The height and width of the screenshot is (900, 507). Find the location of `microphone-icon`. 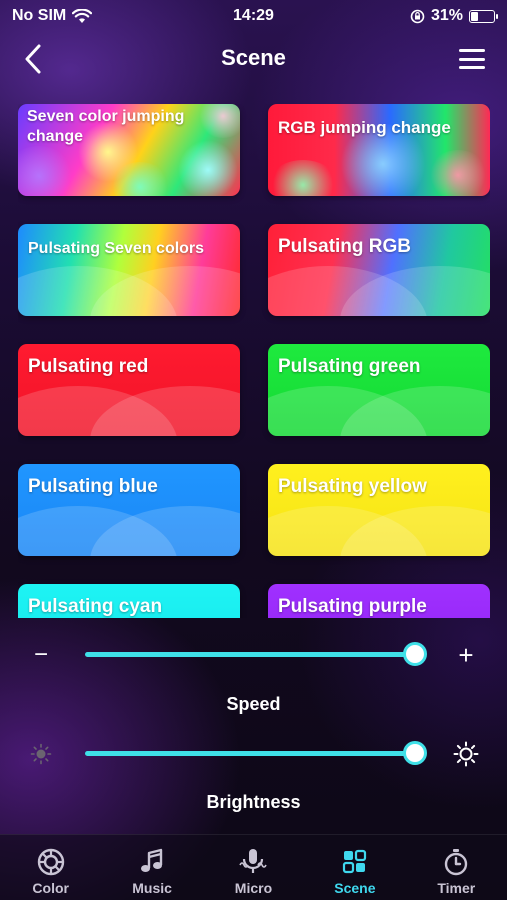

microphone-icon is located at coordinates (253, 862).